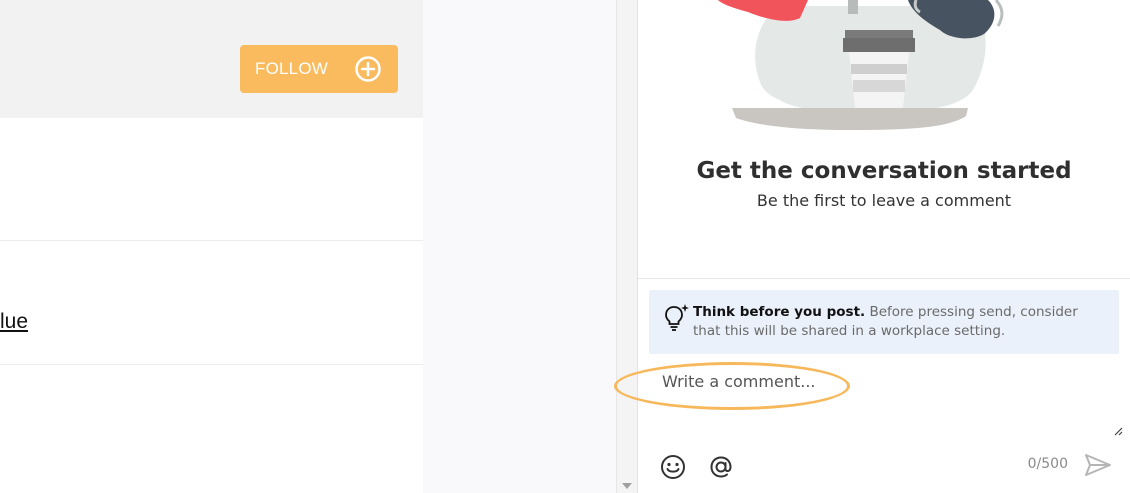 The image size is (1130, 493). What do you see at coordinates (861, 65) in the screenshot?
I see `coffee-conversation-illustration` at bounding box center [861, 65].